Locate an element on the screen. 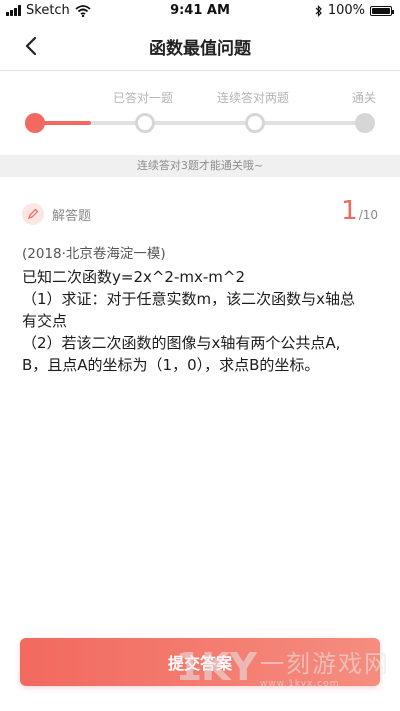 The image size is (400, 711). nav-bar: 函数最值问题 is located at coordinates (200, 46).